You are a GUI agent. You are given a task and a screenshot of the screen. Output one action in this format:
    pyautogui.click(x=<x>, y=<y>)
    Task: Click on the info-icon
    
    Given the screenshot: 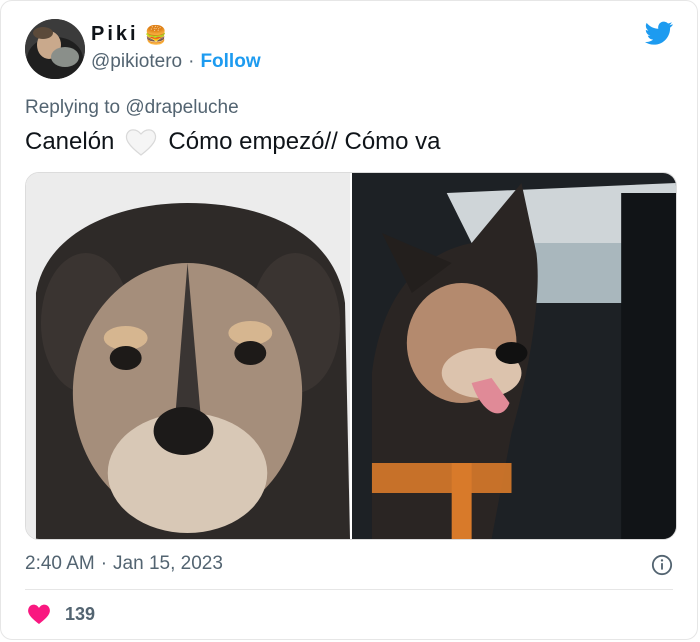 What is the action you would take?
    pyautogui.click(x=662, y=565)
    